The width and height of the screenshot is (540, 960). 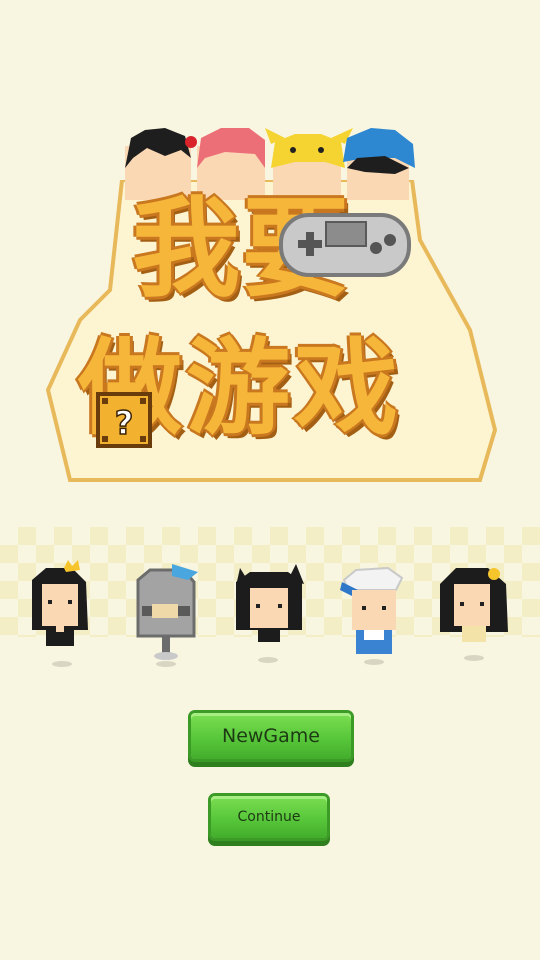 What do you see at coordinates (187, 249) in the screenshot?
I see `title-char-wo: 我` at bounding box center [187, 249].